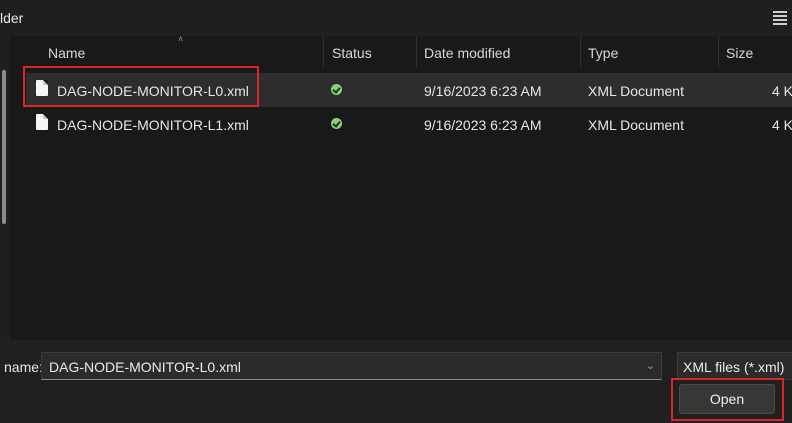 Image resolution: width=792 pixels, height=423 pixels. I want to click on column-header-type: Type, so click(603, 53).